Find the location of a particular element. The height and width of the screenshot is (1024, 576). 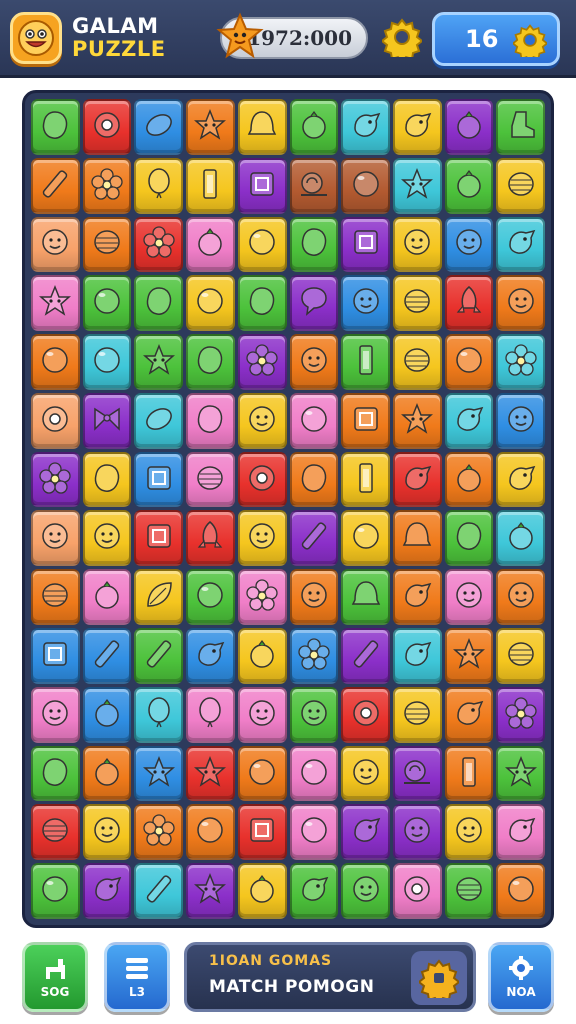

gear-icon is located at coordinates (402, 40).